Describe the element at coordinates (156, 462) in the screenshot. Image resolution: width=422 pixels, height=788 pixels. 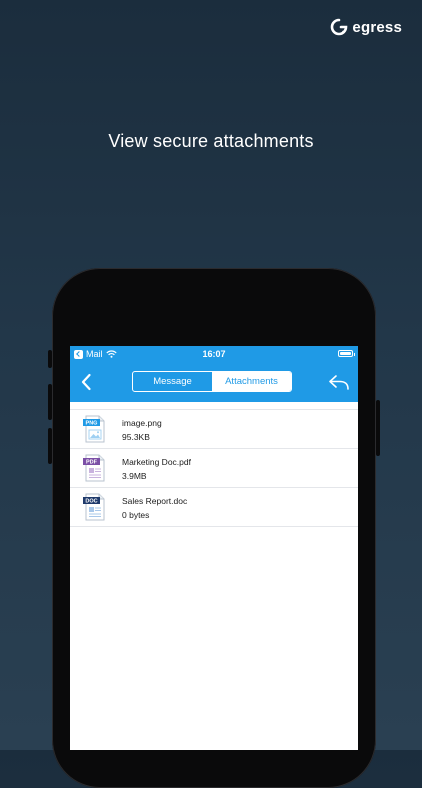
I see `attachment-name: Marketing Doc.pdf` at that location.